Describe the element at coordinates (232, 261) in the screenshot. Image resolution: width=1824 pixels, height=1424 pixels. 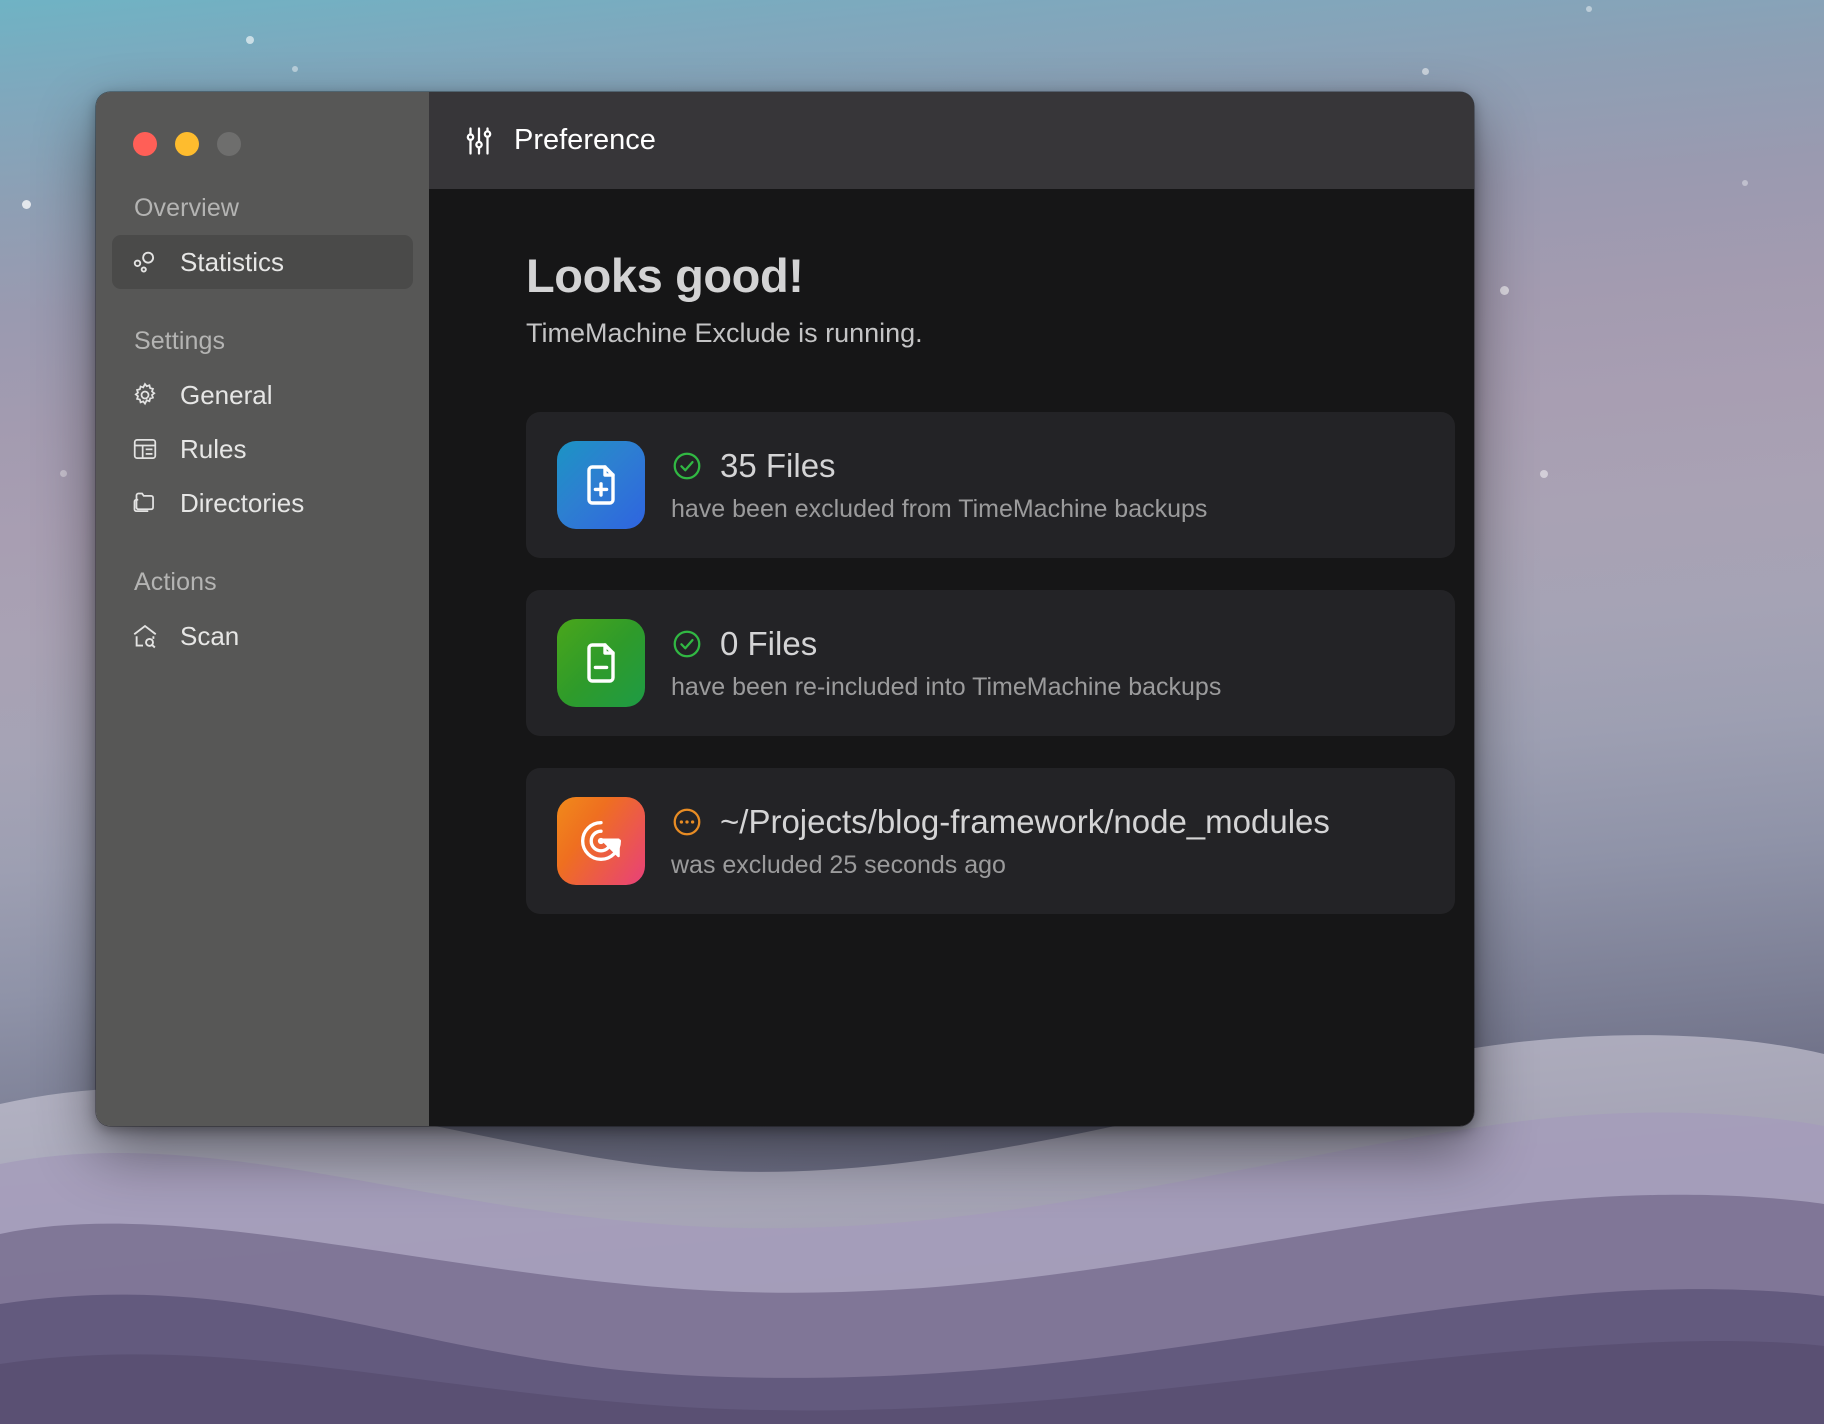
I see `sidebar-item-label: Statistics` at that location.